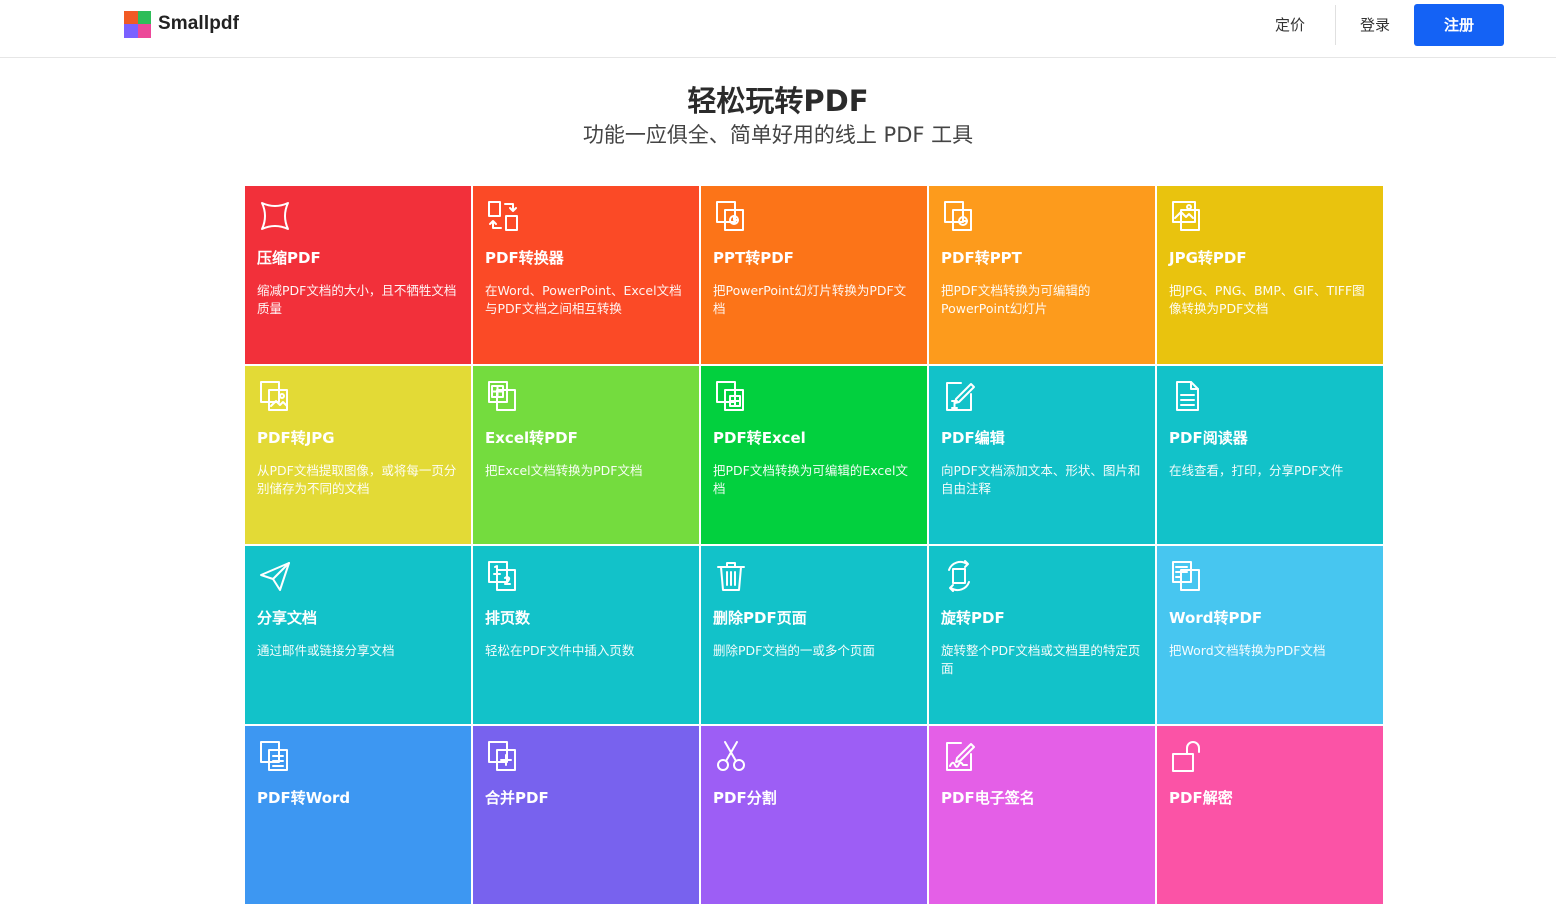 The height and width of the screenshot is (904, 1556). I want to click on nav-pricing-link: 定价, so click(1290, 25).